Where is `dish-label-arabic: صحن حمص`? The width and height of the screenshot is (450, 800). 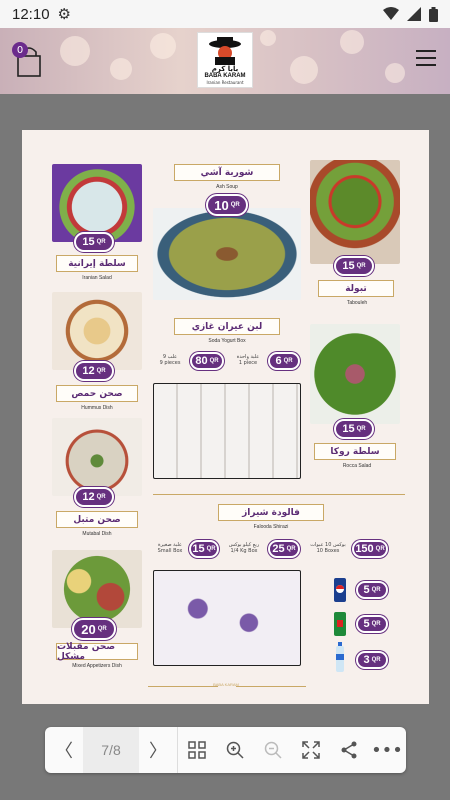 dish-label-arabic: صحن حمص is located at coordinates (97, 393).